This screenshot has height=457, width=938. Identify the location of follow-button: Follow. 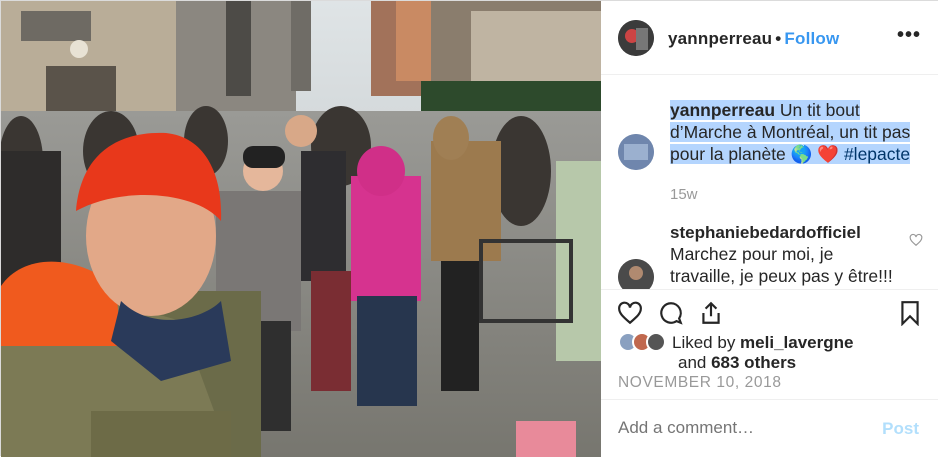
(811, 38).